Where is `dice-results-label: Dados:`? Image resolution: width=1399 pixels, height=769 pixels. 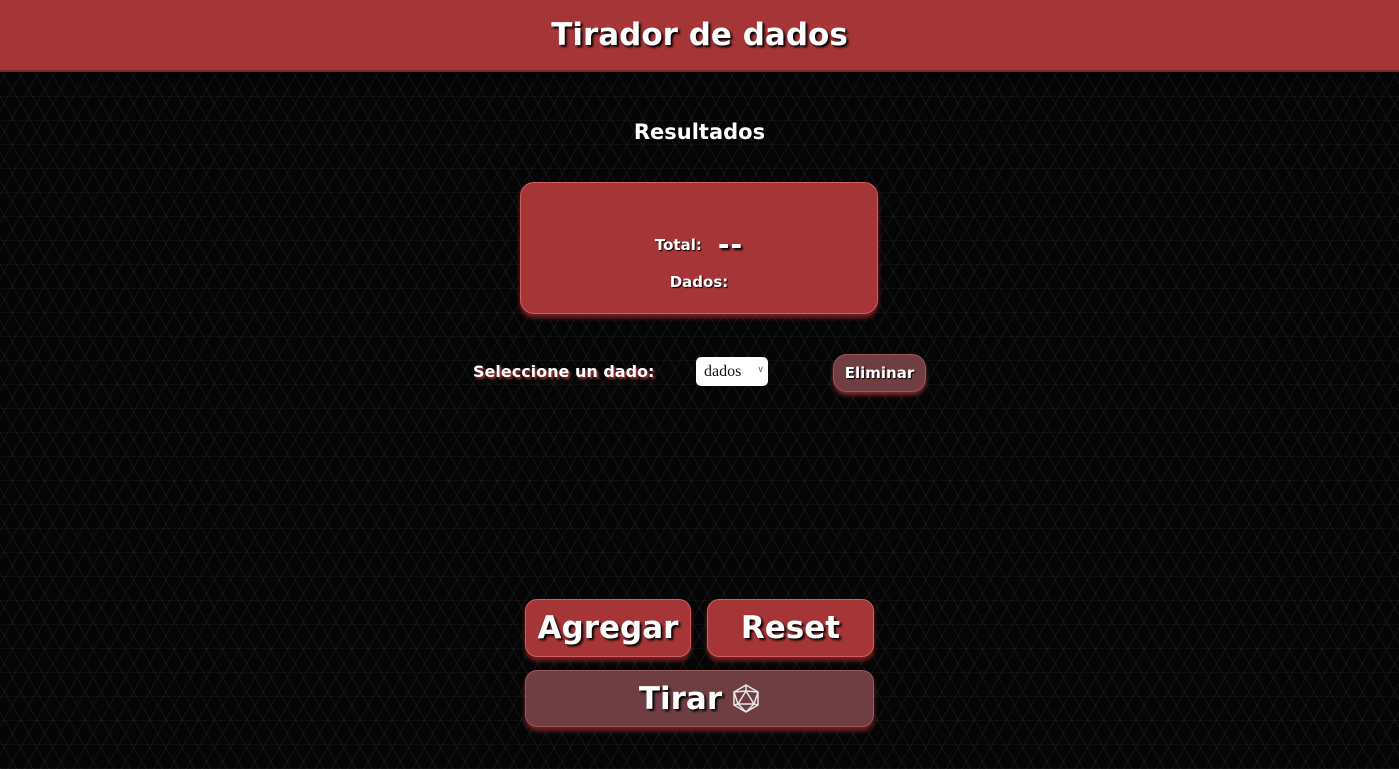 dice-results-label: Dados: is located at coordinates (699, 282).